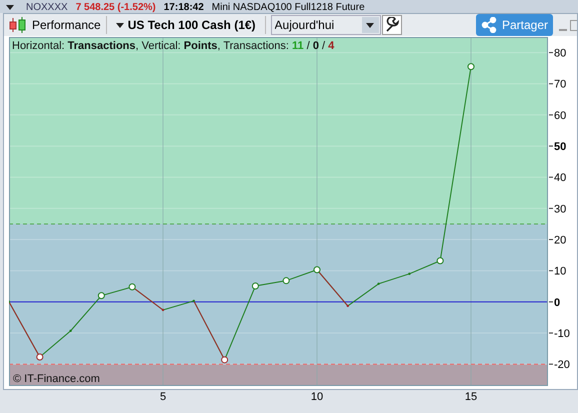 This screenshot has width=578, height=413. Describe the element at coordinates (560, 178) in the screenshot. I see `y-axis-label: 40` at that location.